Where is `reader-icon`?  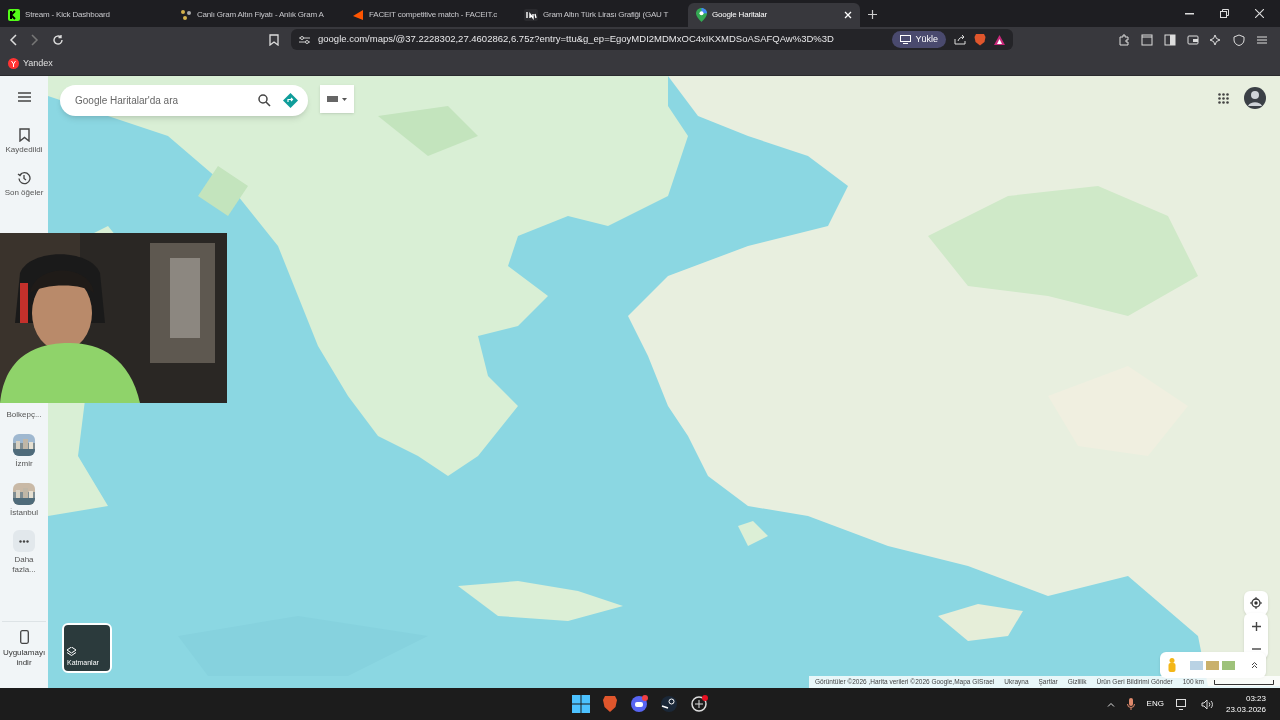 reader-icon is located at coordinates (1147, 39).